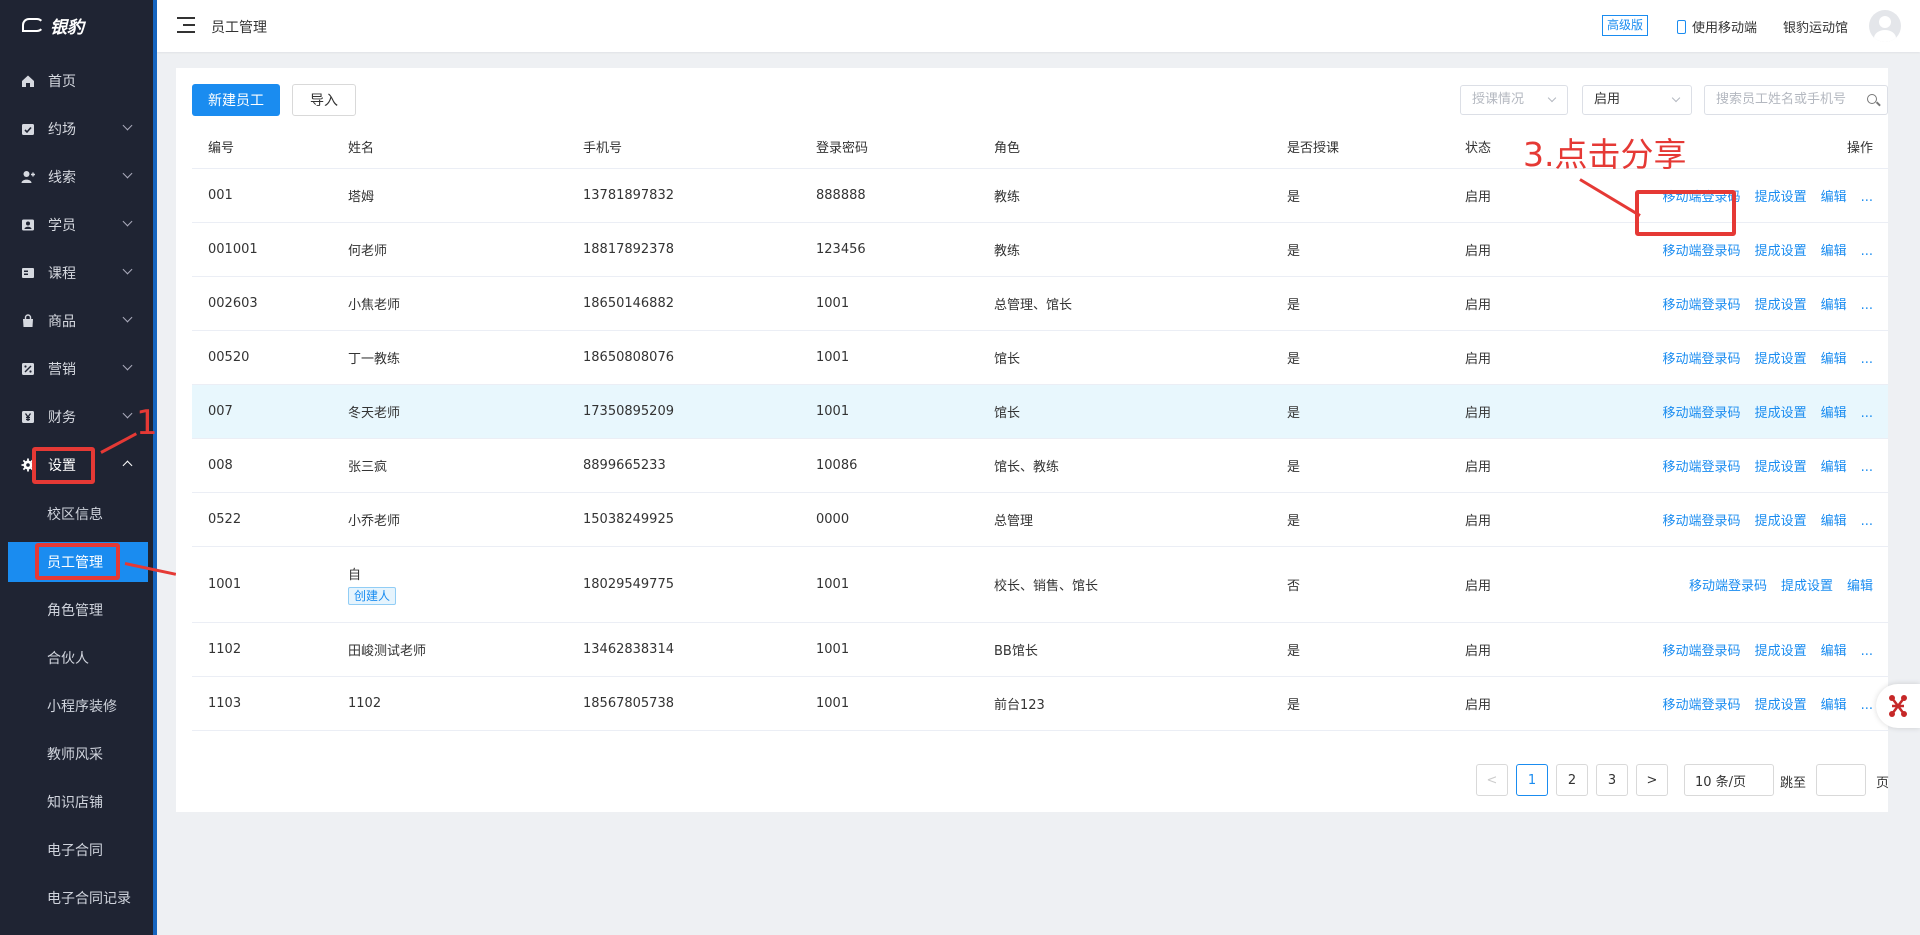 Image resolution: width=1920 pixels, height=935 pixels. What do you see at coordinates (1572, 780) in the screenshot?
I see `page-2-button: 2` at bounding box center [1572, 780].